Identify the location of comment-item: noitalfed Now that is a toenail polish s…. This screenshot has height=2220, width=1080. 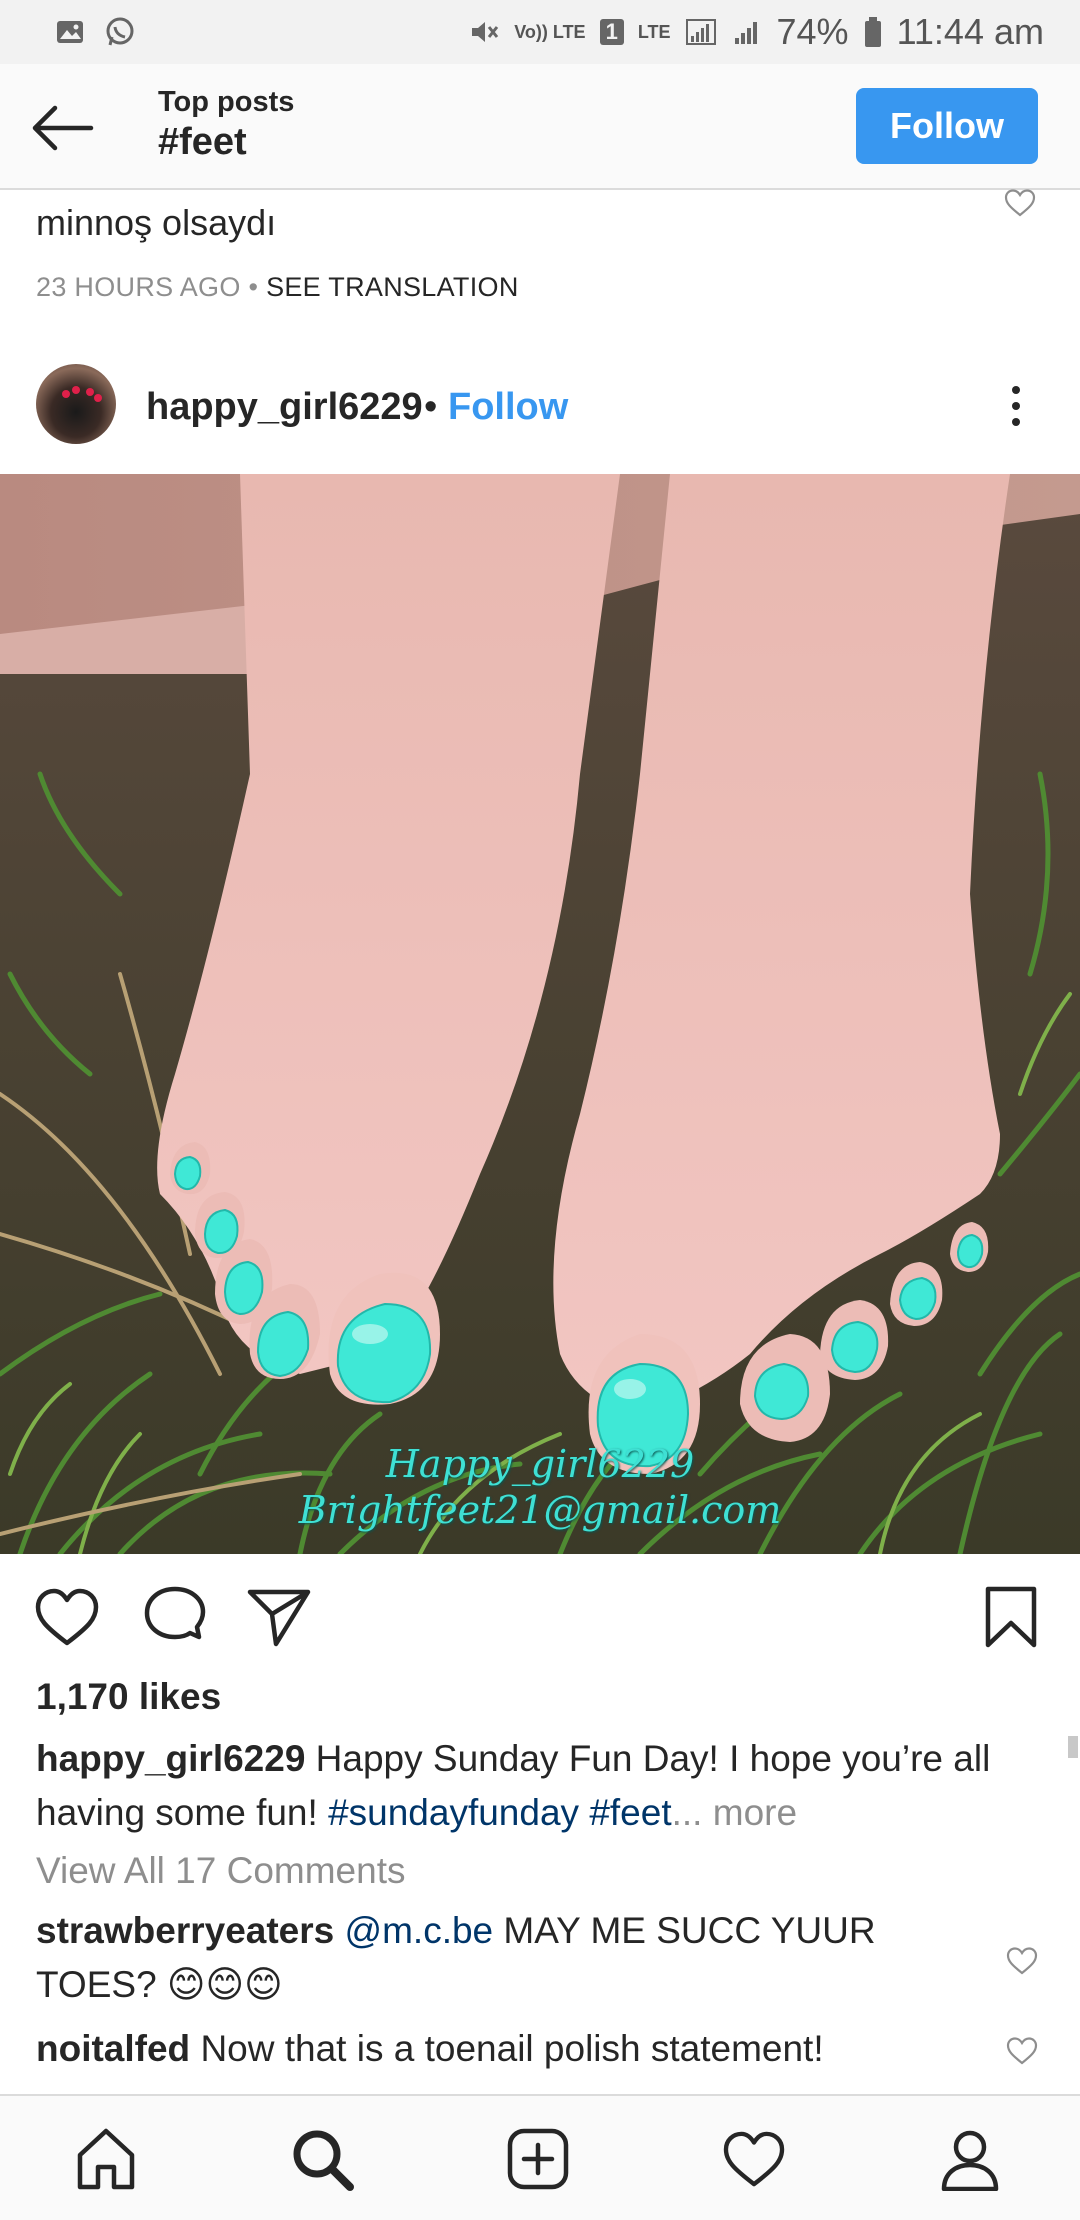
(506, 2049).